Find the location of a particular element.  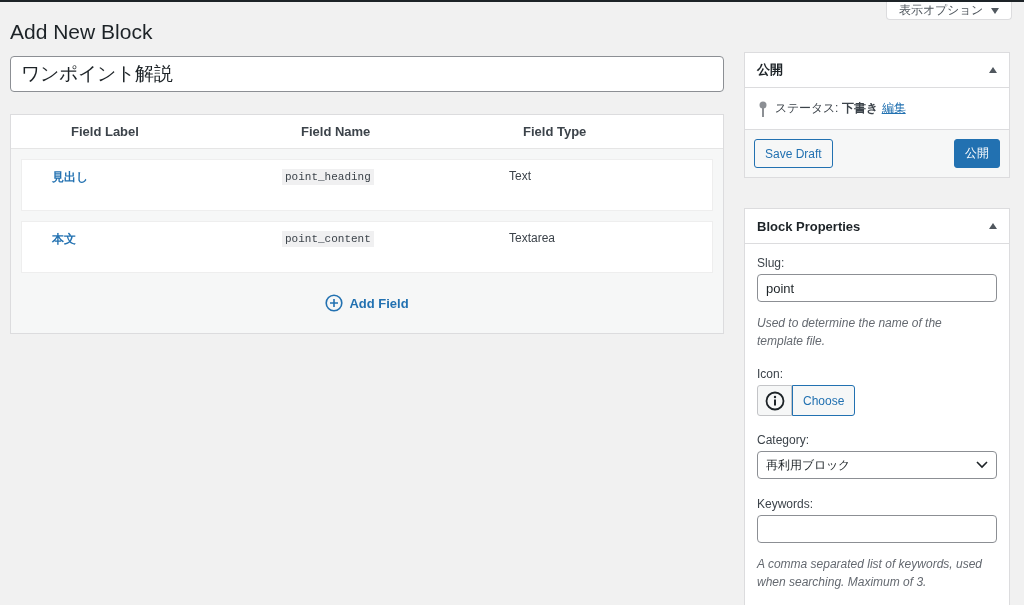

category-label: Category: is located at coordinates (784, 440).